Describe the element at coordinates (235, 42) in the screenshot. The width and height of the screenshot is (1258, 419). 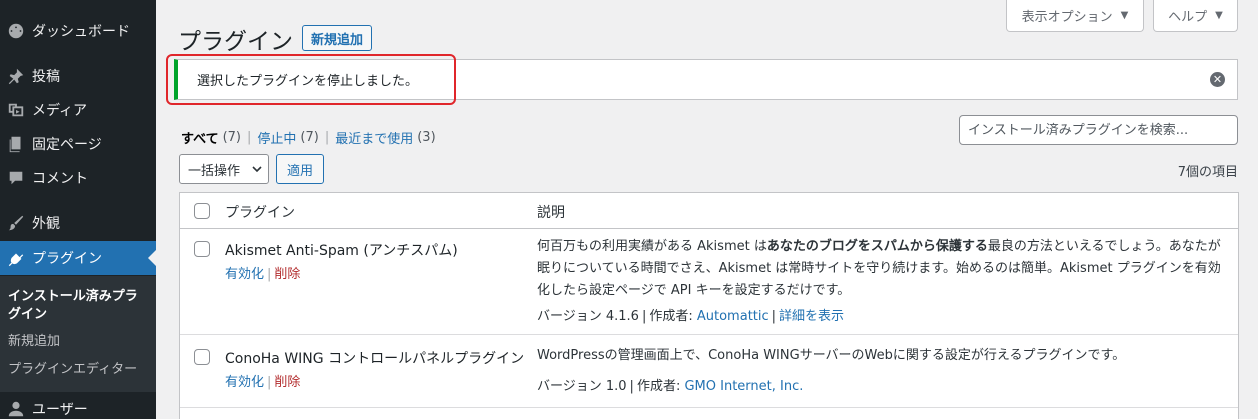
I see `page-title: プラグイン` at that location.